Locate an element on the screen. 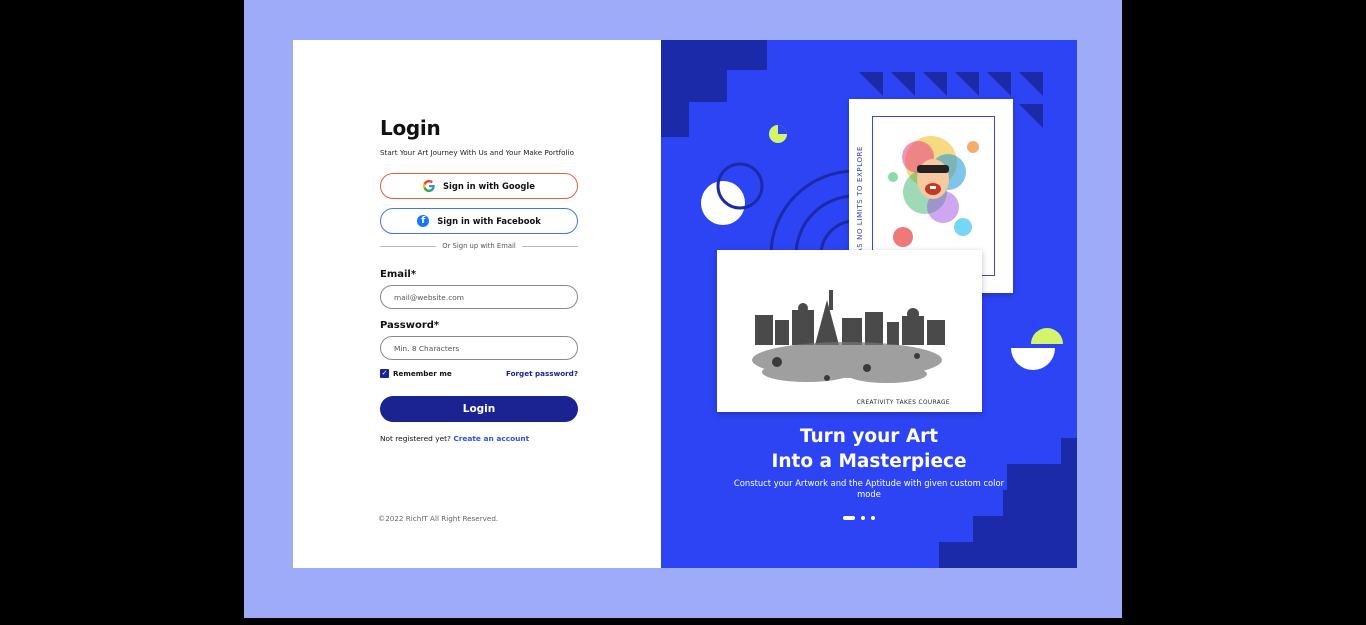  landscape-artwork-frame: CREATIVITY TAKES COURAGE is located at coordinates (849, 331).